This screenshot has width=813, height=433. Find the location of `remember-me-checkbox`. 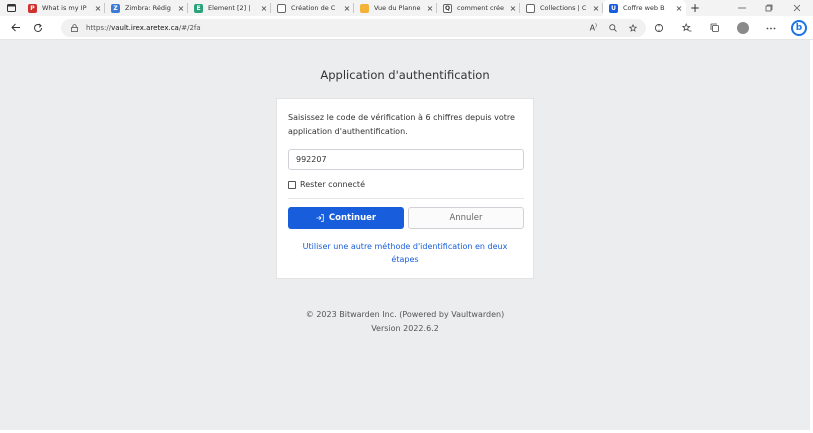

remember-me-checkbox is located at coordinates (292, 184).